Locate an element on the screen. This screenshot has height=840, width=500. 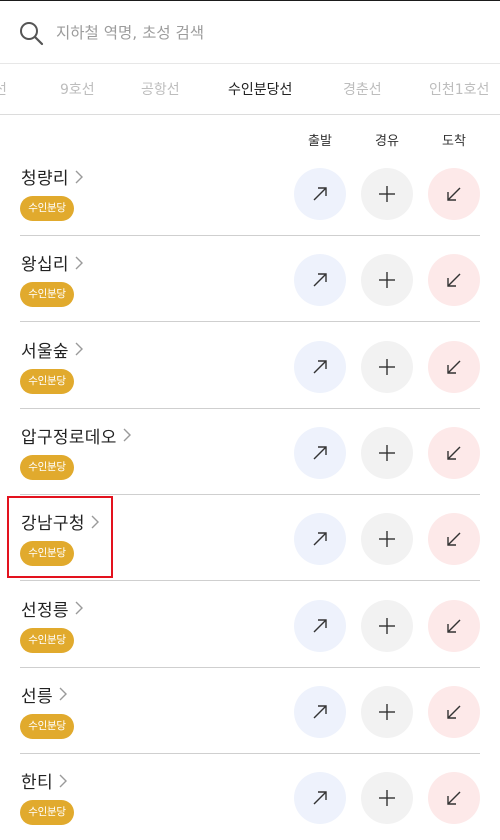
station-row: 왕십리수인분당 is located at coordinates (250, 279).